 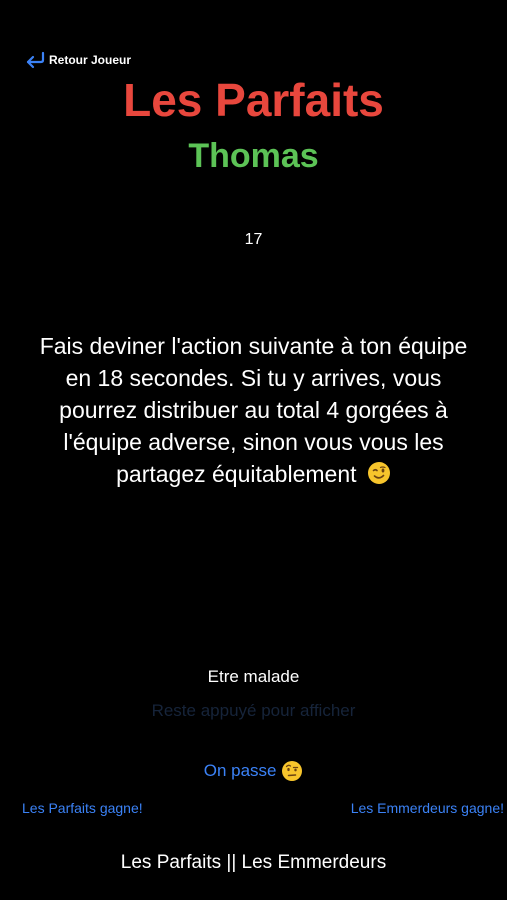 I want to click on winking-face-icon, so click(x=379, y=477).